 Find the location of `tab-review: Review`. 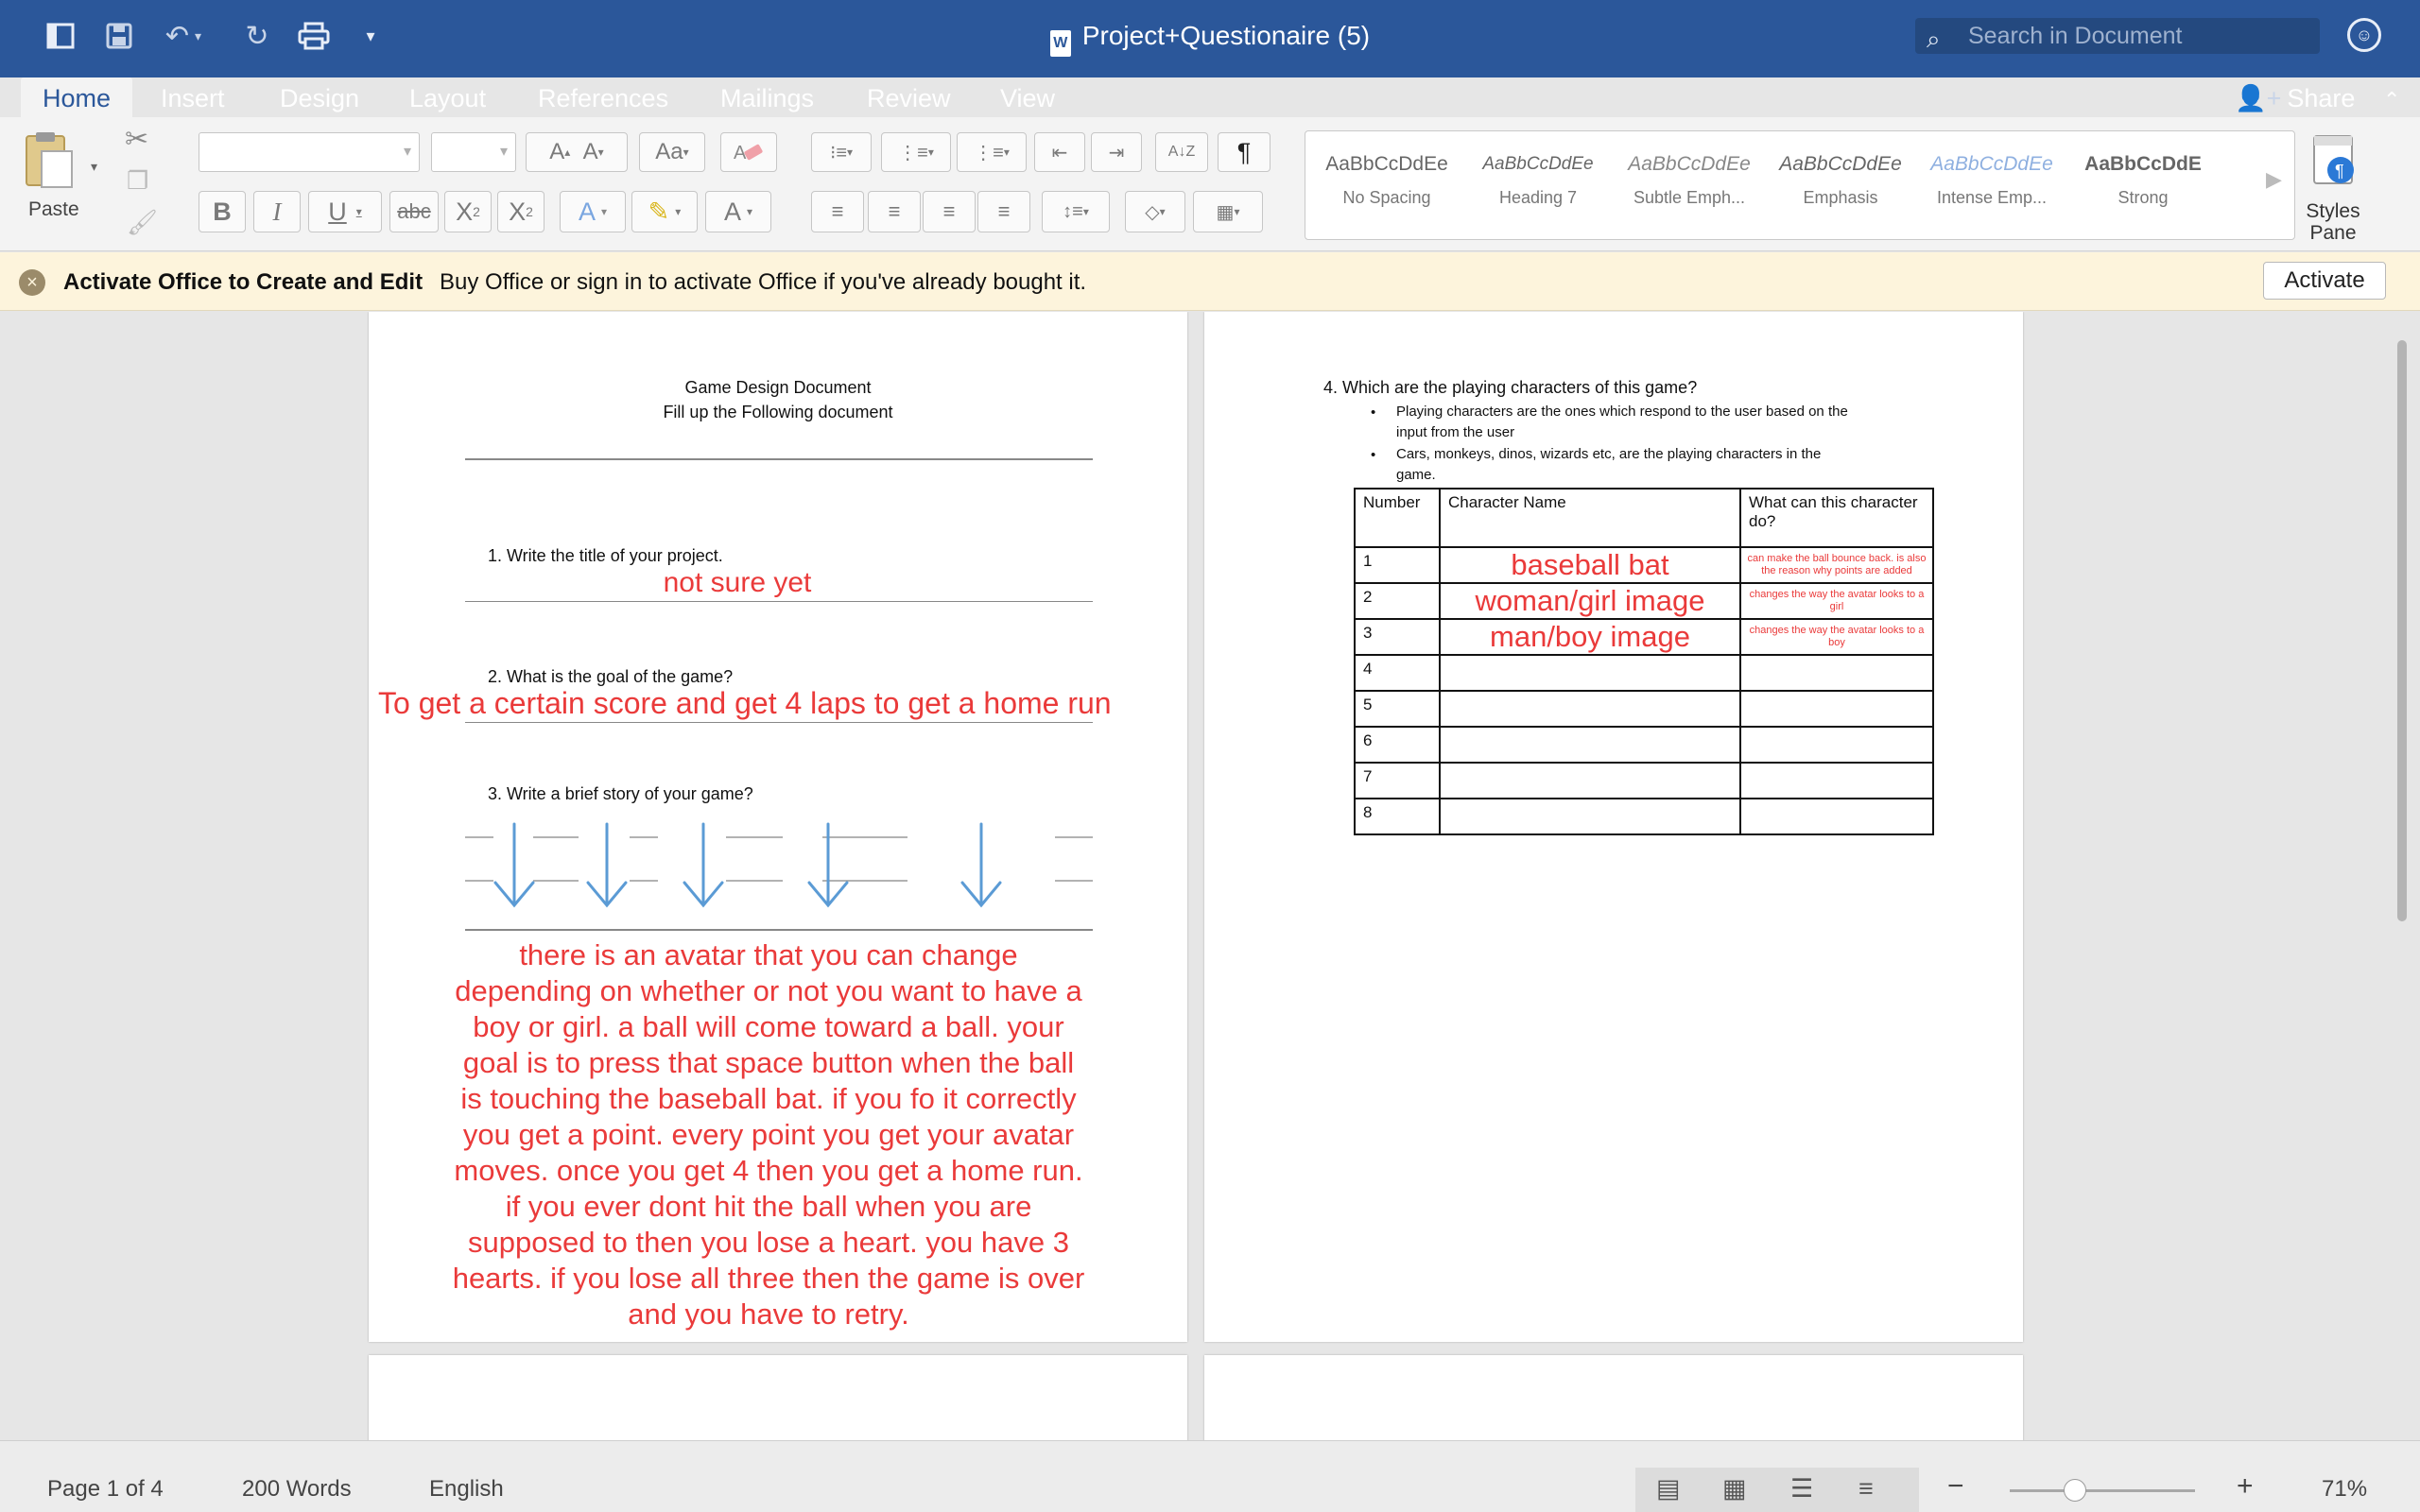

tab-review: Review is located at coordinates (909, 98).